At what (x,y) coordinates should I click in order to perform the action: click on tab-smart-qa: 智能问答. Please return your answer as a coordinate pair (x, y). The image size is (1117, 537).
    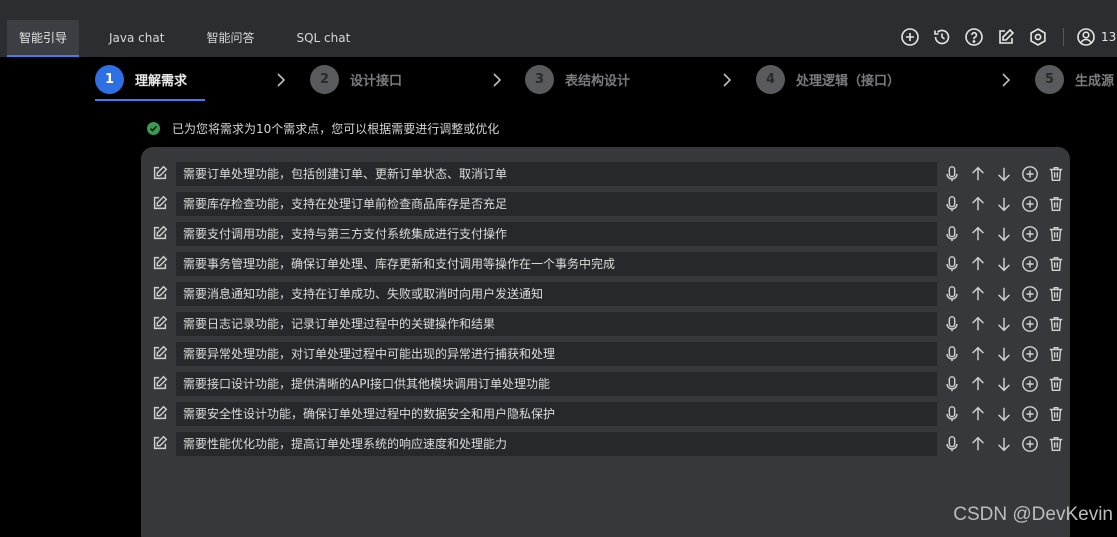
    Looking at the image, I should click on (230, 38).